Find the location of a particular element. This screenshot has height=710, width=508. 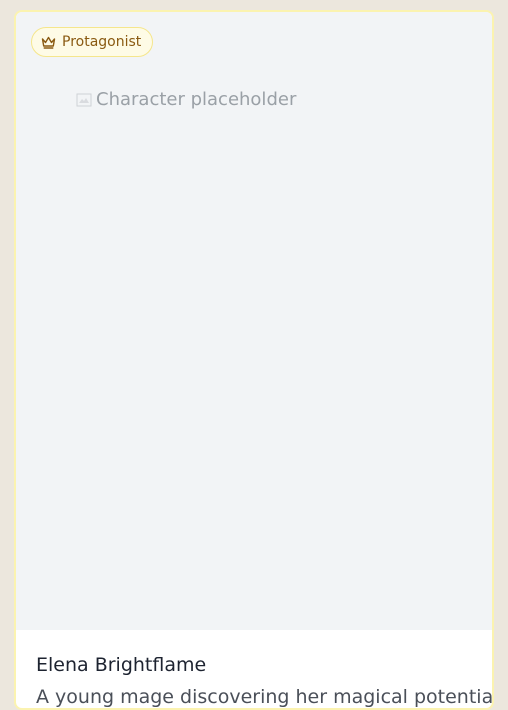

broken-image-icon is located at coordinates (84, 100).